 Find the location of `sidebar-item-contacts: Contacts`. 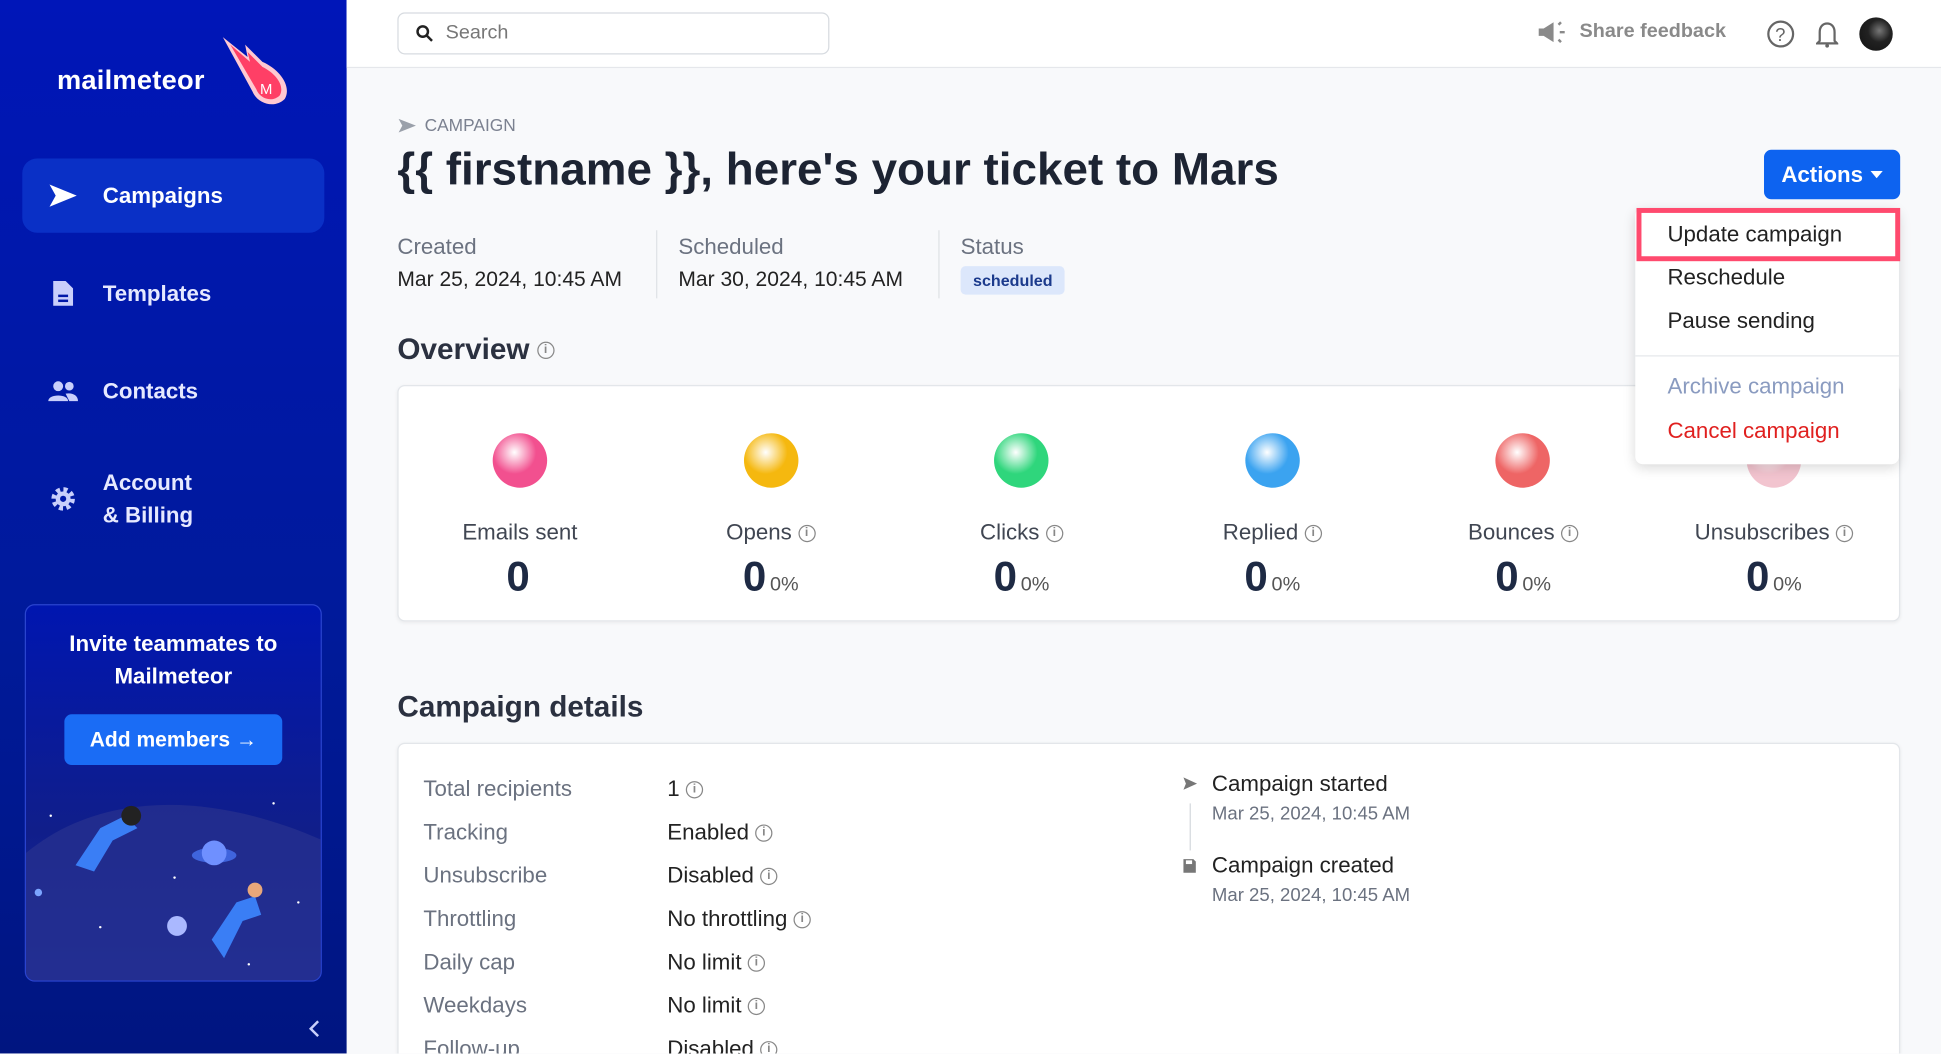

sidebar-item-contacts: Contacts is located at coordinates (173, 391).